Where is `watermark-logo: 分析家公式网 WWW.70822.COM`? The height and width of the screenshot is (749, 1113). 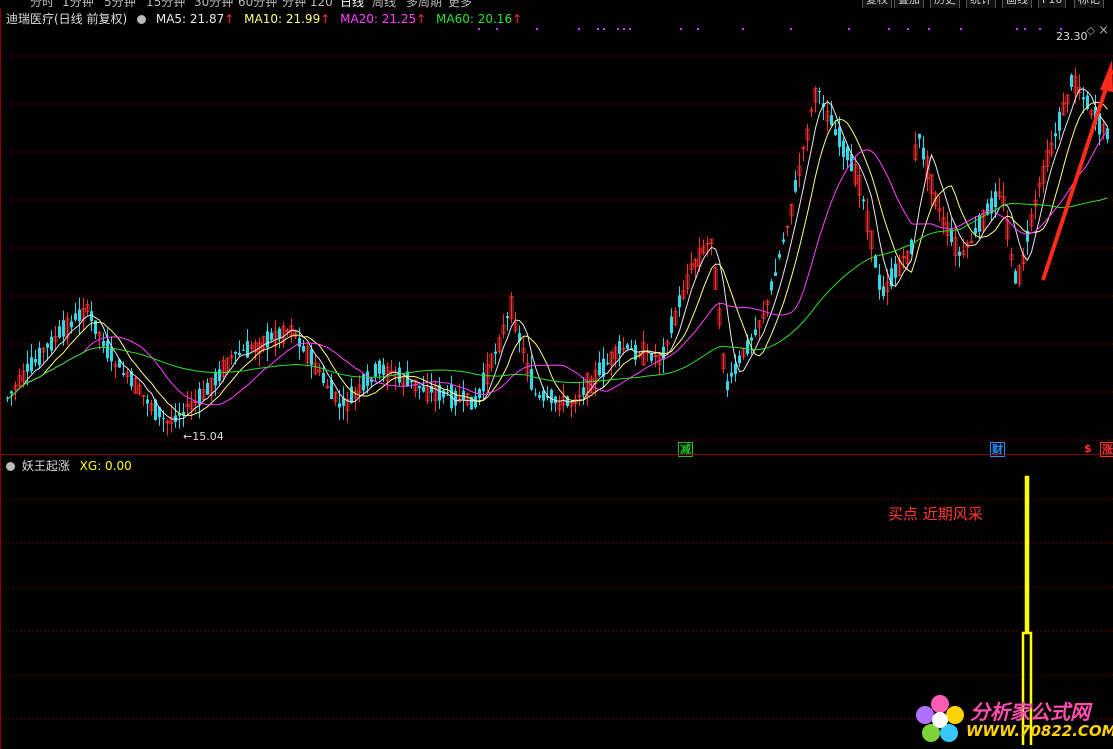
watermark-logo: 分析家公式网 WWW.70822.COM is located at coordinates (1012, 719).